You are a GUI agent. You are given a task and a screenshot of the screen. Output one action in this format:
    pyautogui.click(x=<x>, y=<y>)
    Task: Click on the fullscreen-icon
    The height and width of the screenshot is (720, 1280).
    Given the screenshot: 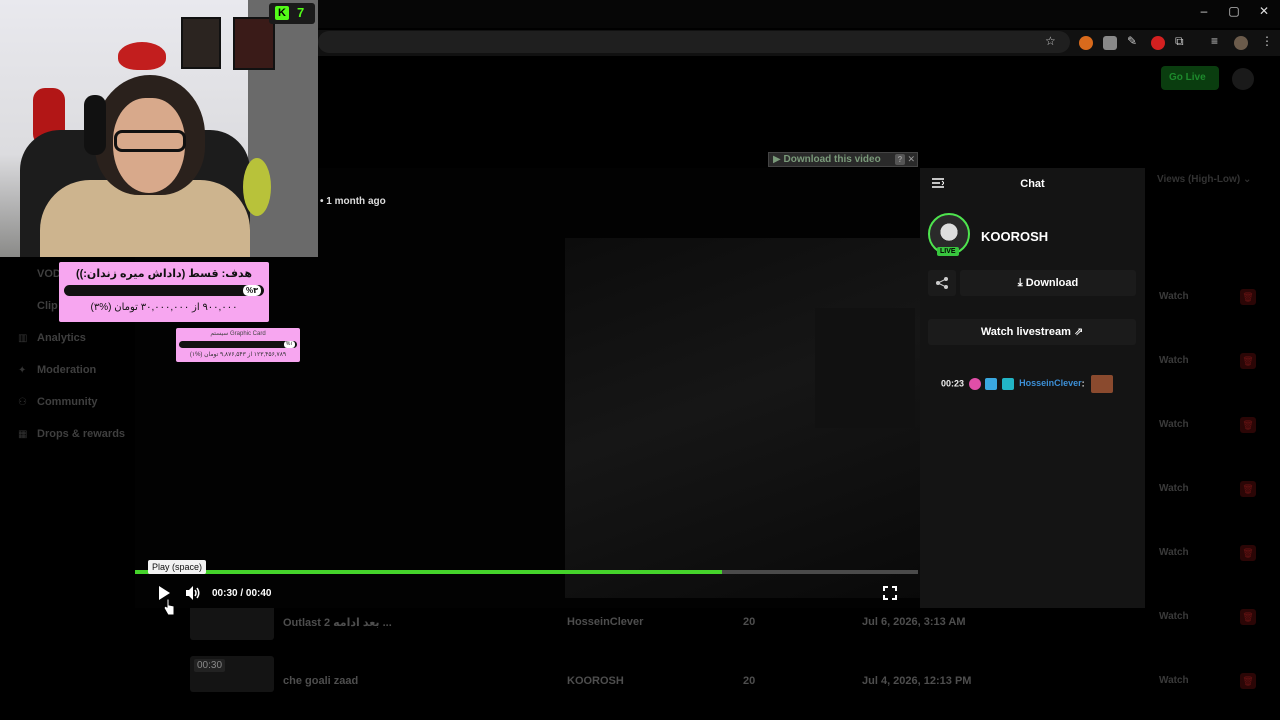 What is the action you would take?
    pyautogui.click(x=890, y=593)
    